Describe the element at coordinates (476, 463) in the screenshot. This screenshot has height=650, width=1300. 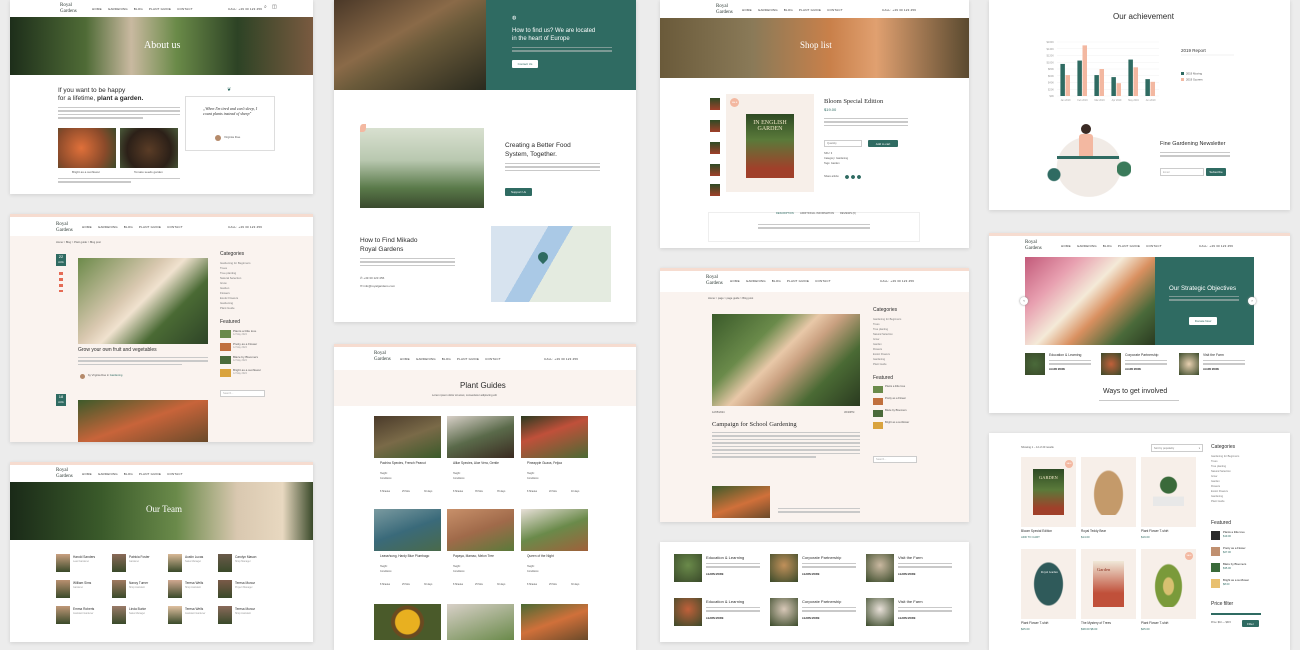
I see `plant-guide-title: Alliar Species, Aloe Vera, Gentle` at that location.